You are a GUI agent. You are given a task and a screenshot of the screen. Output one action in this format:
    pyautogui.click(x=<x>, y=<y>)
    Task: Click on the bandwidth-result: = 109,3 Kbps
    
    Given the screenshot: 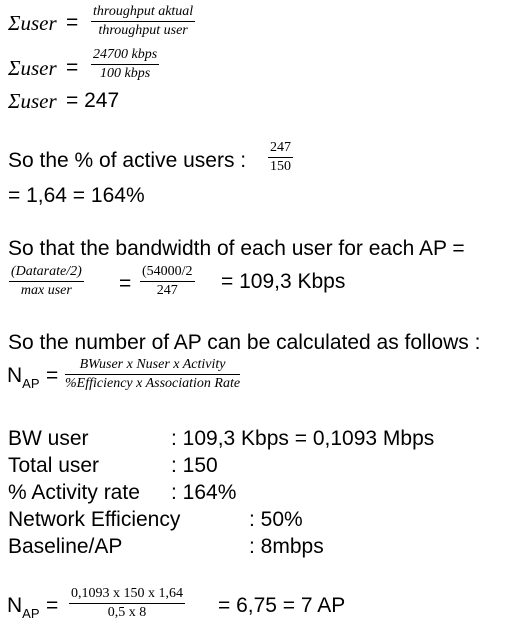 What is the action you would take?
    pyautogui.click(x=283, y=281)
    